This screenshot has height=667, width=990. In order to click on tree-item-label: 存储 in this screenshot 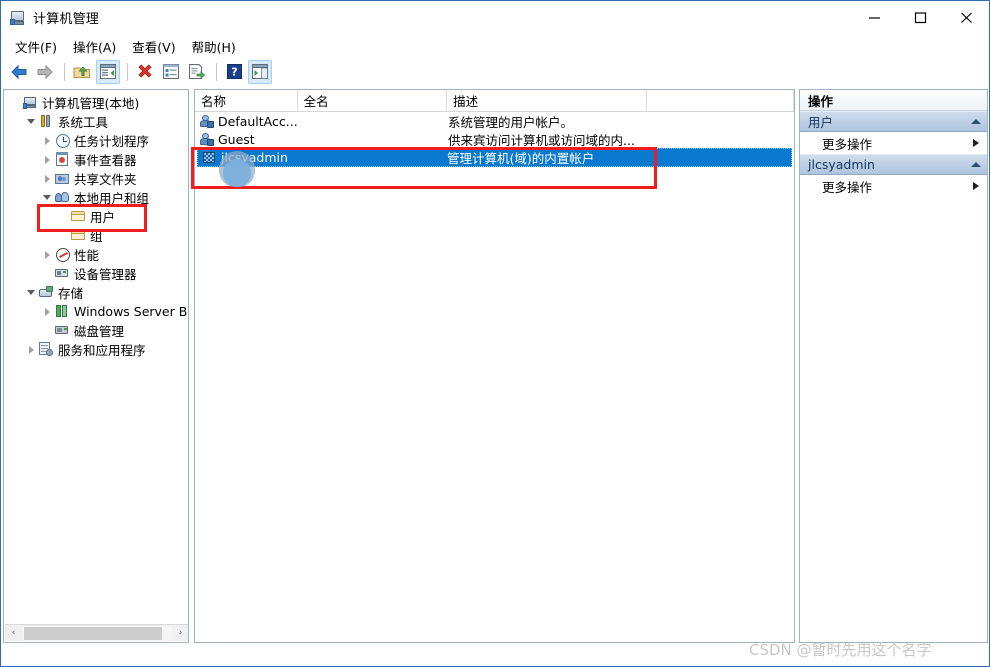, I will do `click(71, 293)`.